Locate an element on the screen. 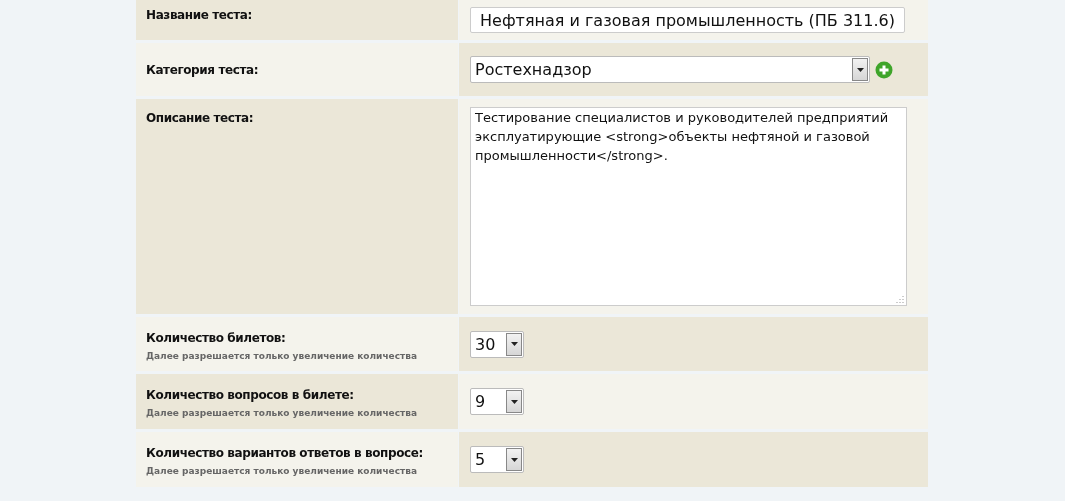 The image size is (1065, 501). number-select: 5 is located at coordinates (497, 459).